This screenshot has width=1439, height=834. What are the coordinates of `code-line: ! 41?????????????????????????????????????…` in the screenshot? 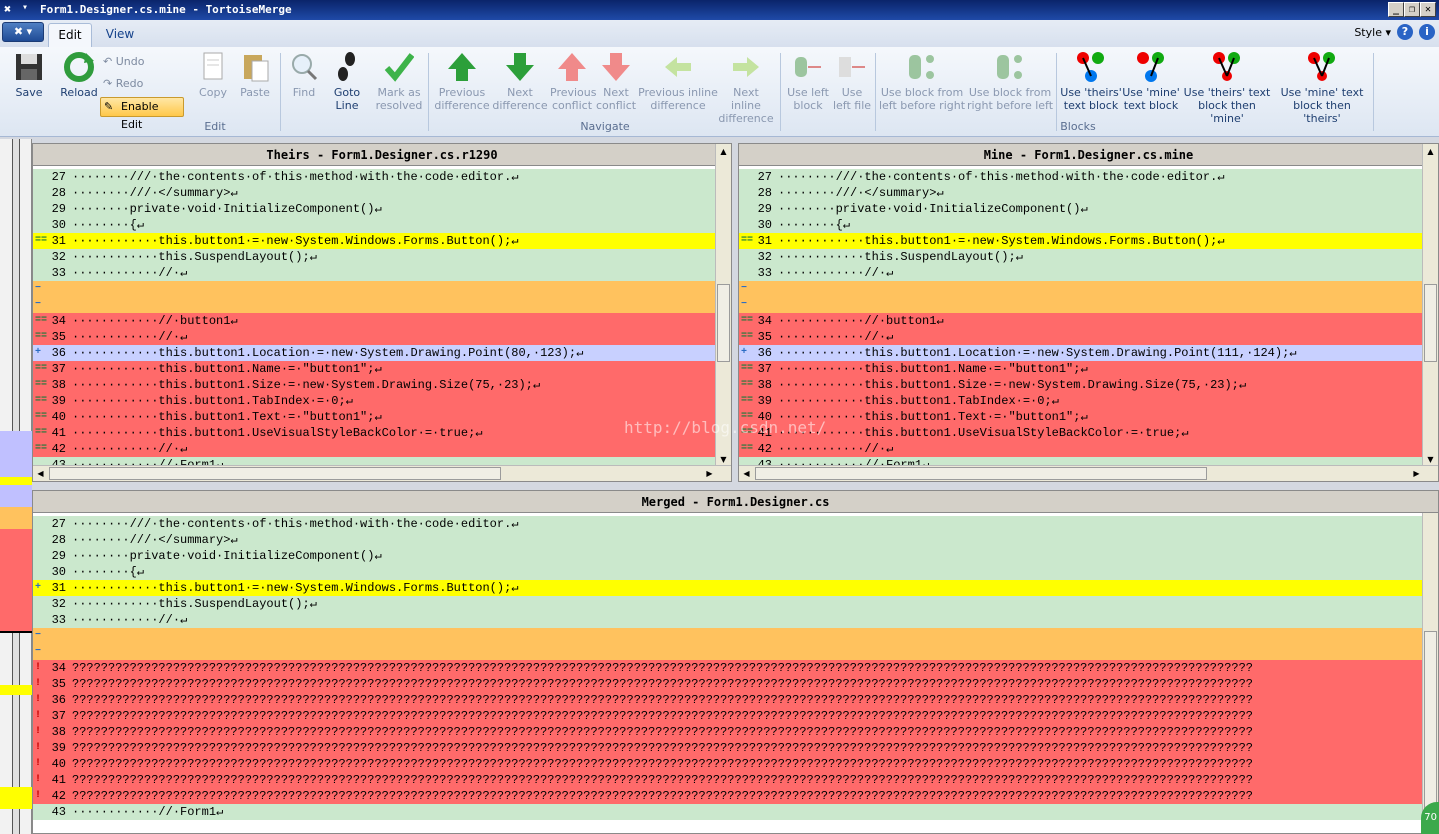 It's located at (727, 780).